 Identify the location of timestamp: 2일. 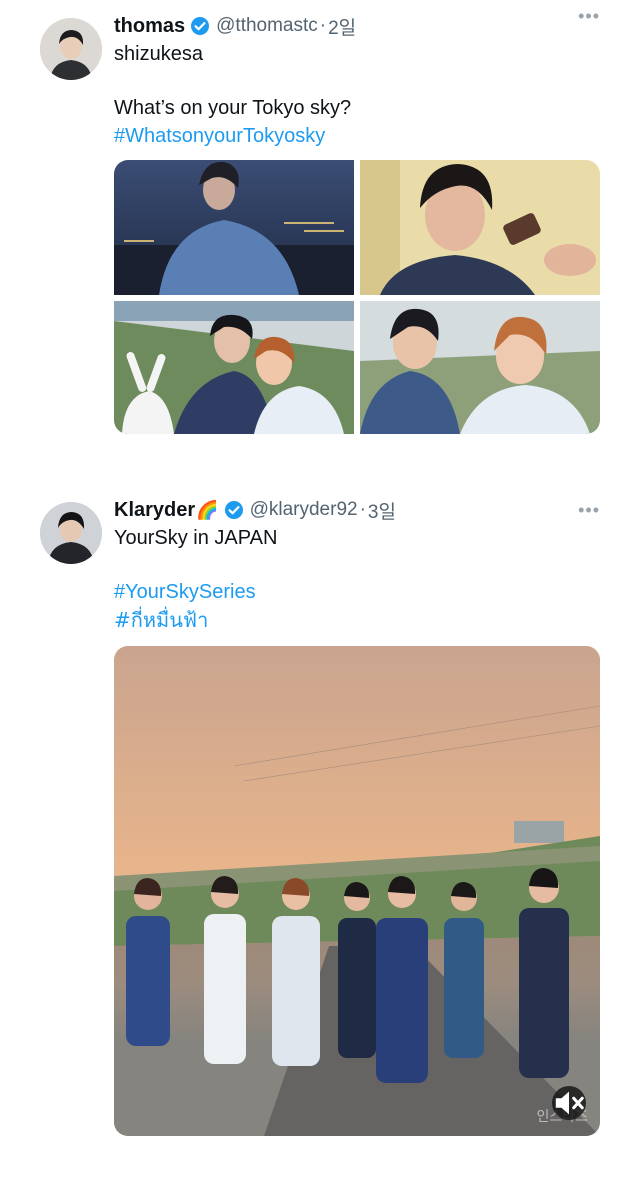
(342, 26).